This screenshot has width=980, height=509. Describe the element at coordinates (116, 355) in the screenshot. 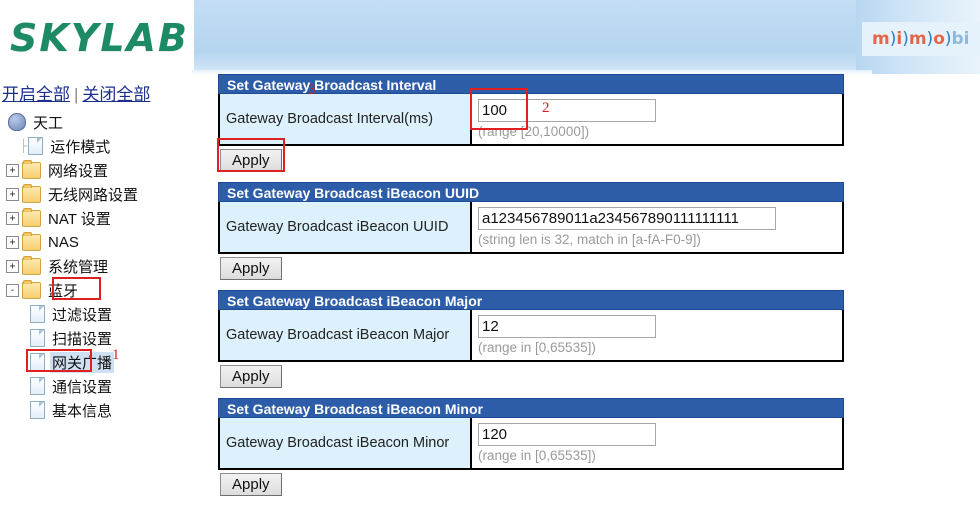

I see `annotation-number-1: 1` at that location.